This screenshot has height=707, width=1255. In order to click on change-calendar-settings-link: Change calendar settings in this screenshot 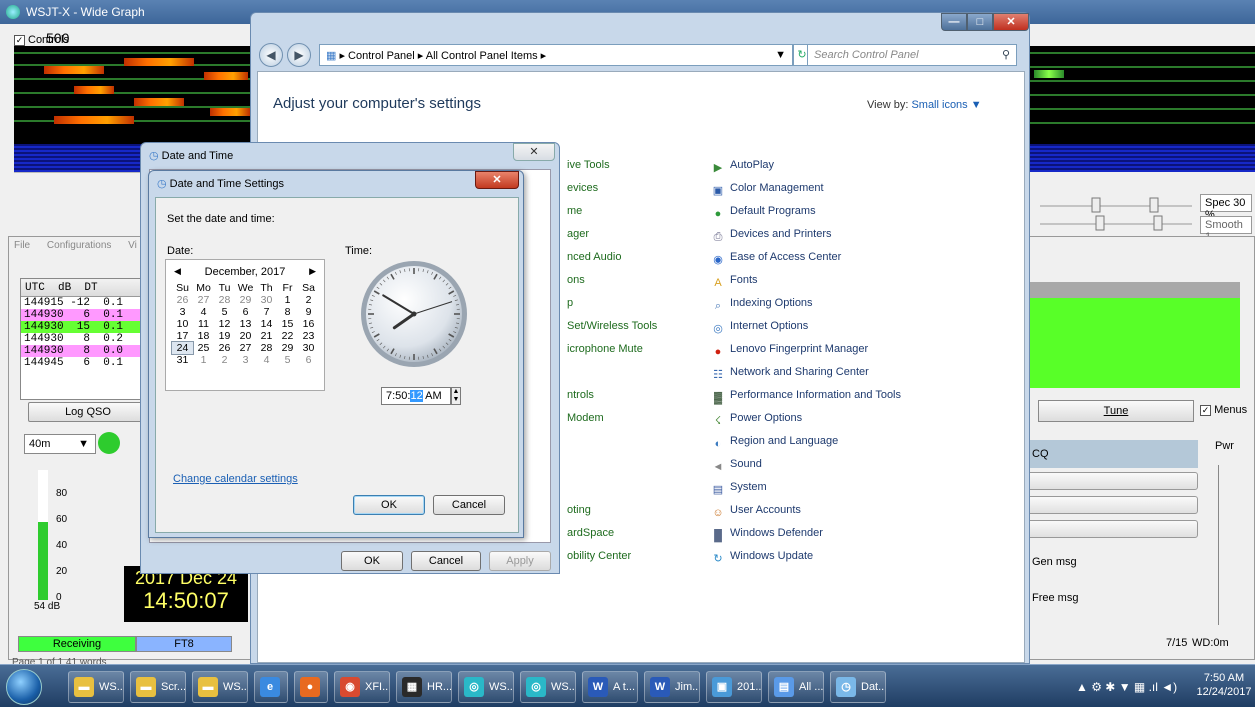, I will do `click(235, 479)`.